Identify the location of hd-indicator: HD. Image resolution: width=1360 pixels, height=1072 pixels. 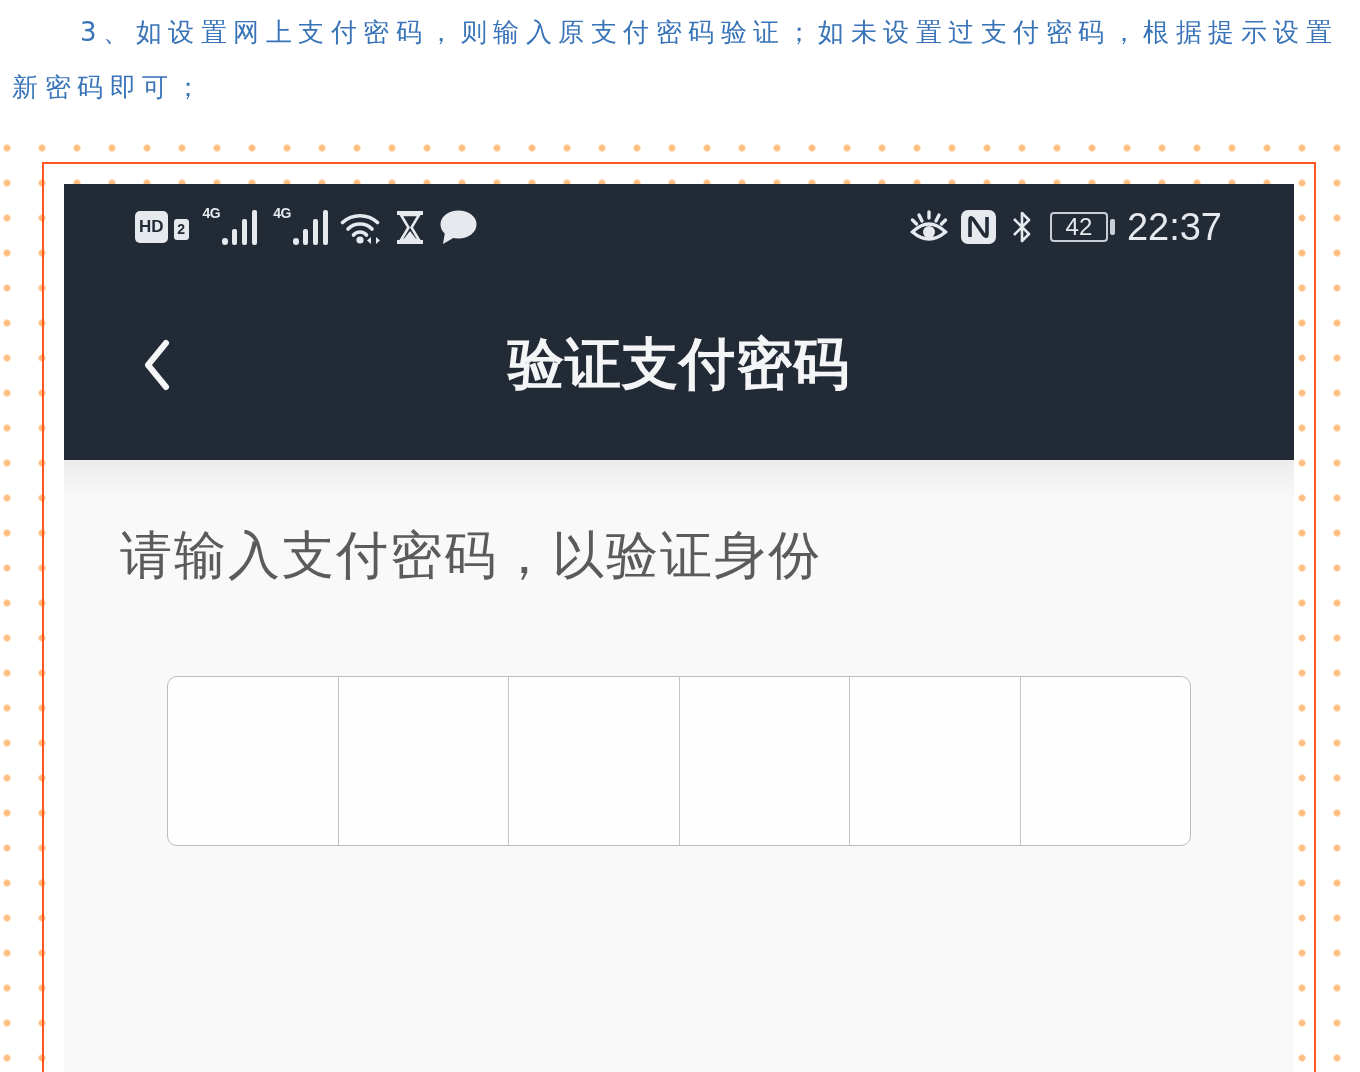
(151, 227).